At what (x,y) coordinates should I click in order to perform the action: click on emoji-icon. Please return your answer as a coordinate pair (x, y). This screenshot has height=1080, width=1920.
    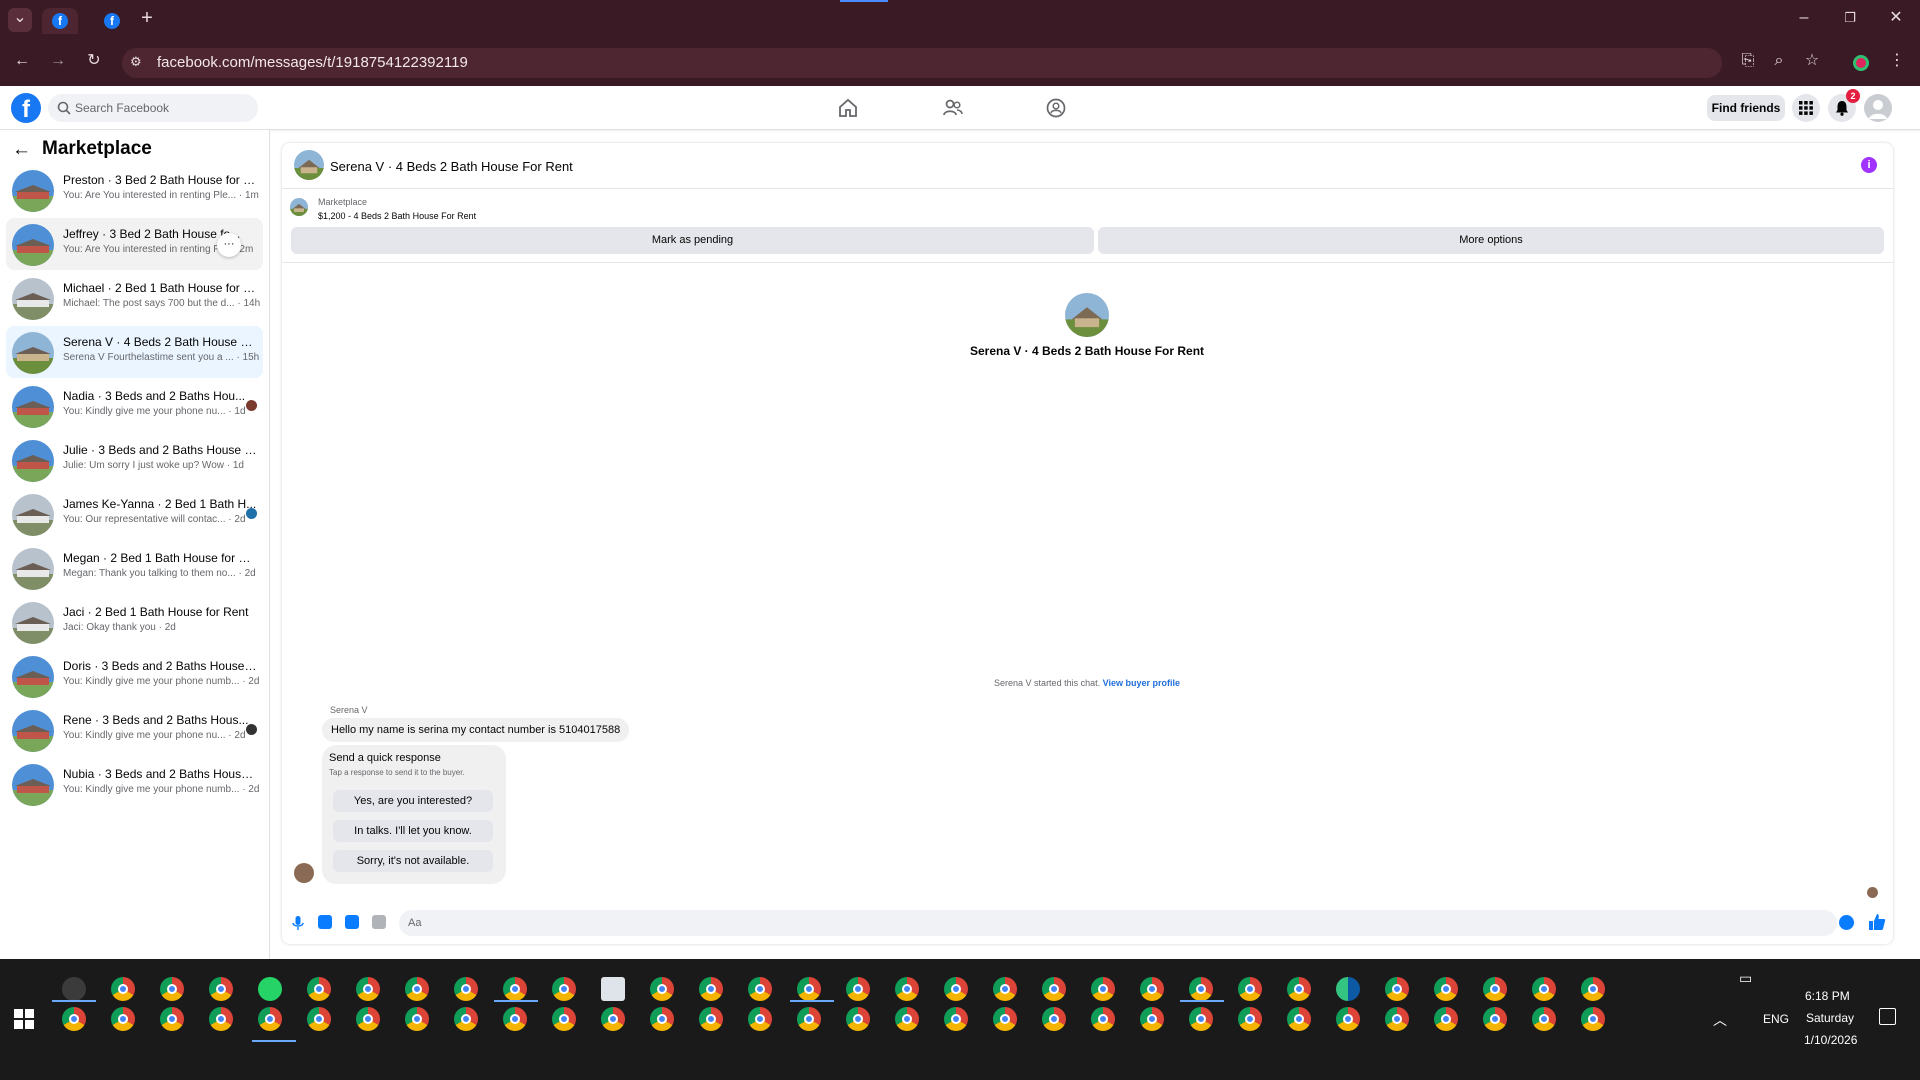
    Looking at the image, I should click on (1846, 922).